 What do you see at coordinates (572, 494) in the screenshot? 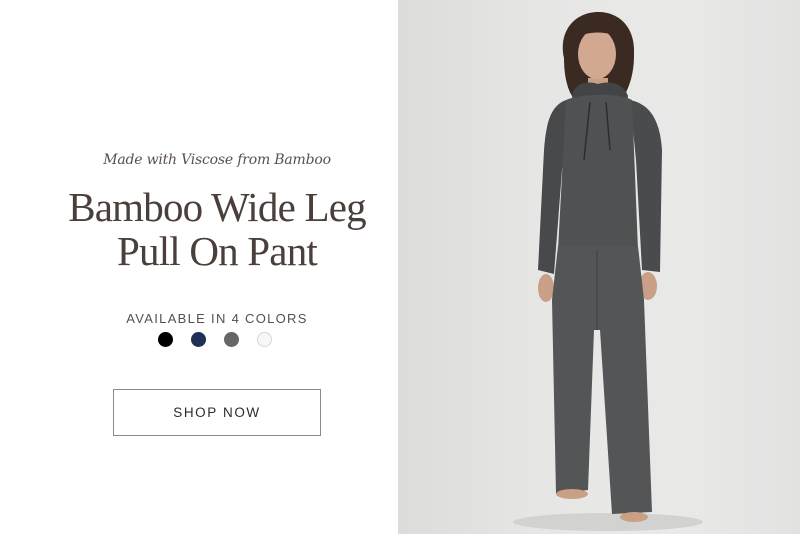
I see `model-left-foot` at bounding box center [572, 494].